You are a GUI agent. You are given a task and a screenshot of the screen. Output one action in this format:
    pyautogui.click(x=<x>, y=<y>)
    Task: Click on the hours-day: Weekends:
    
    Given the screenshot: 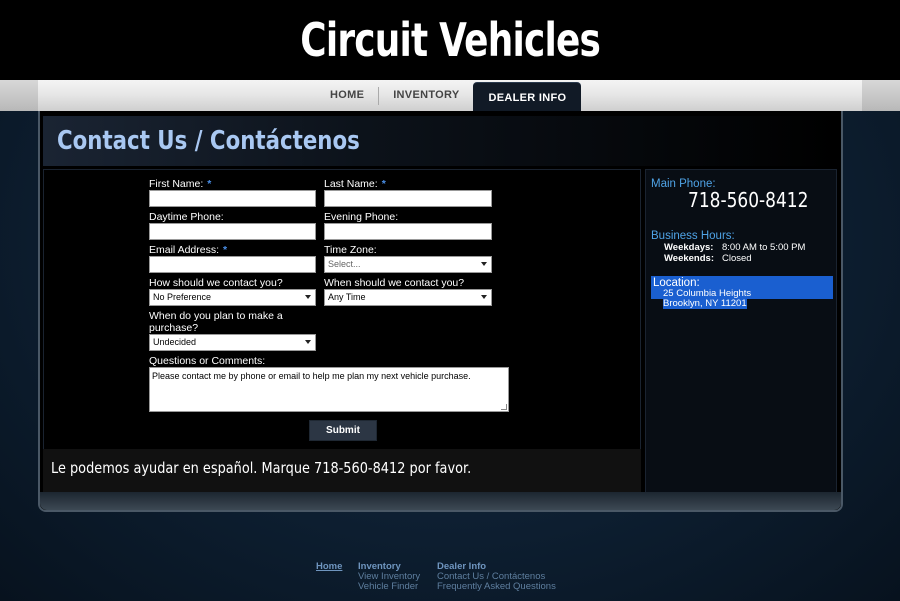 What is the action you would take?
    pyautogui.click(x=689, y=258)
    